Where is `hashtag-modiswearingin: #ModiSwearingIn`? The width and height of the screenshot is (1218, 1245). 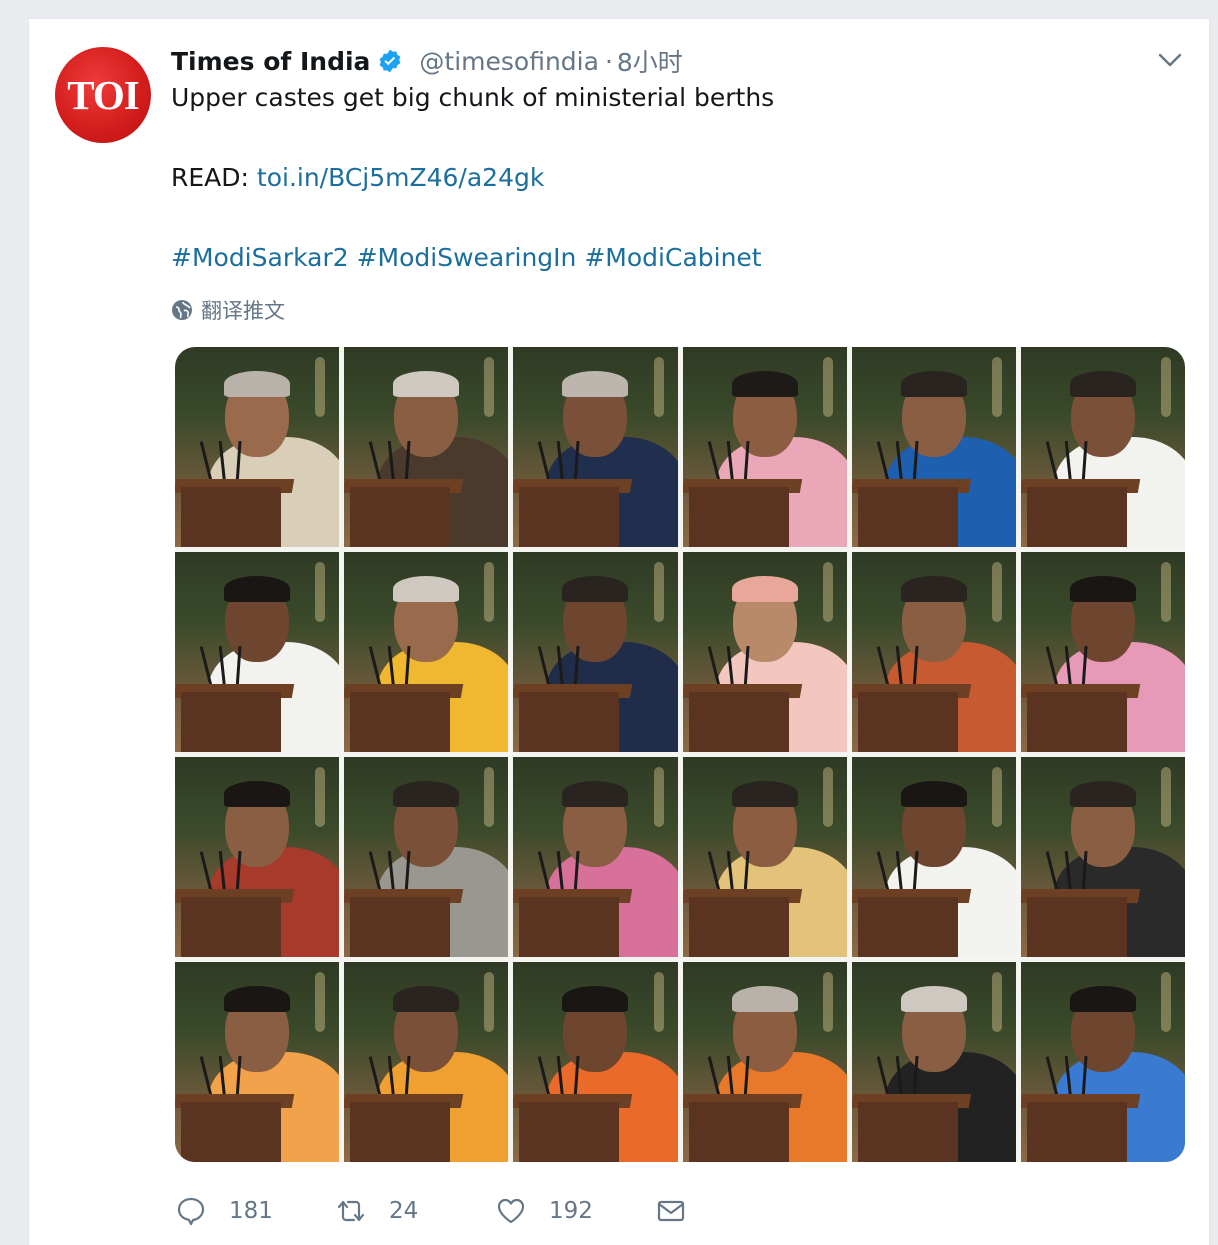
hashtag-modiswearingin: #ModiSwearingIn is located at coordinates (467, 257).